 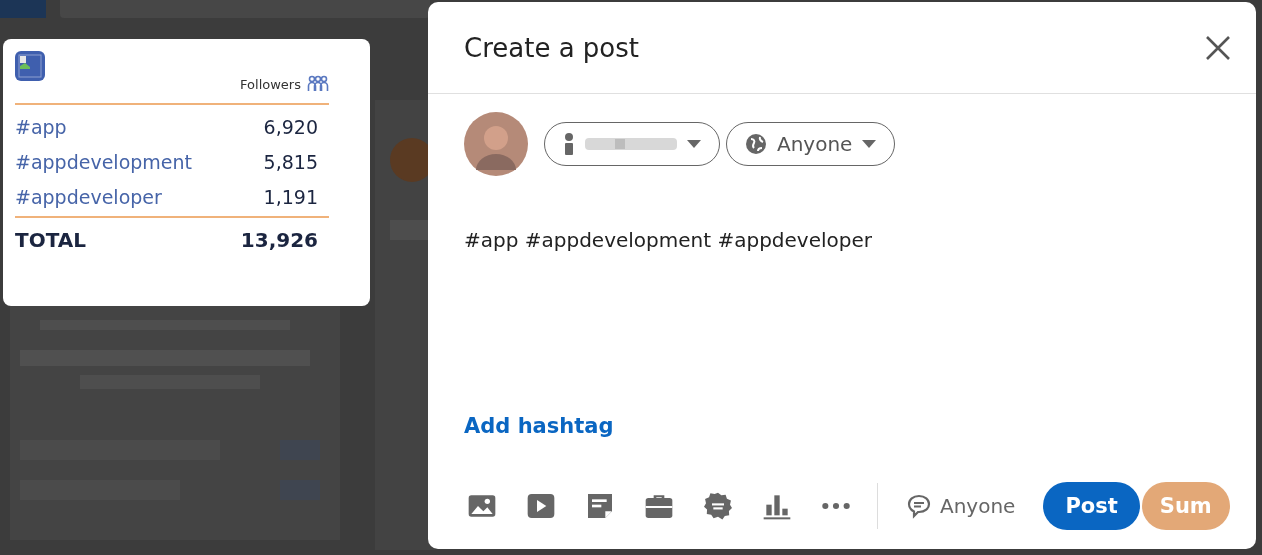 I want to click on hashtag-link: #appdevelopment, so click(x=104, y=161).